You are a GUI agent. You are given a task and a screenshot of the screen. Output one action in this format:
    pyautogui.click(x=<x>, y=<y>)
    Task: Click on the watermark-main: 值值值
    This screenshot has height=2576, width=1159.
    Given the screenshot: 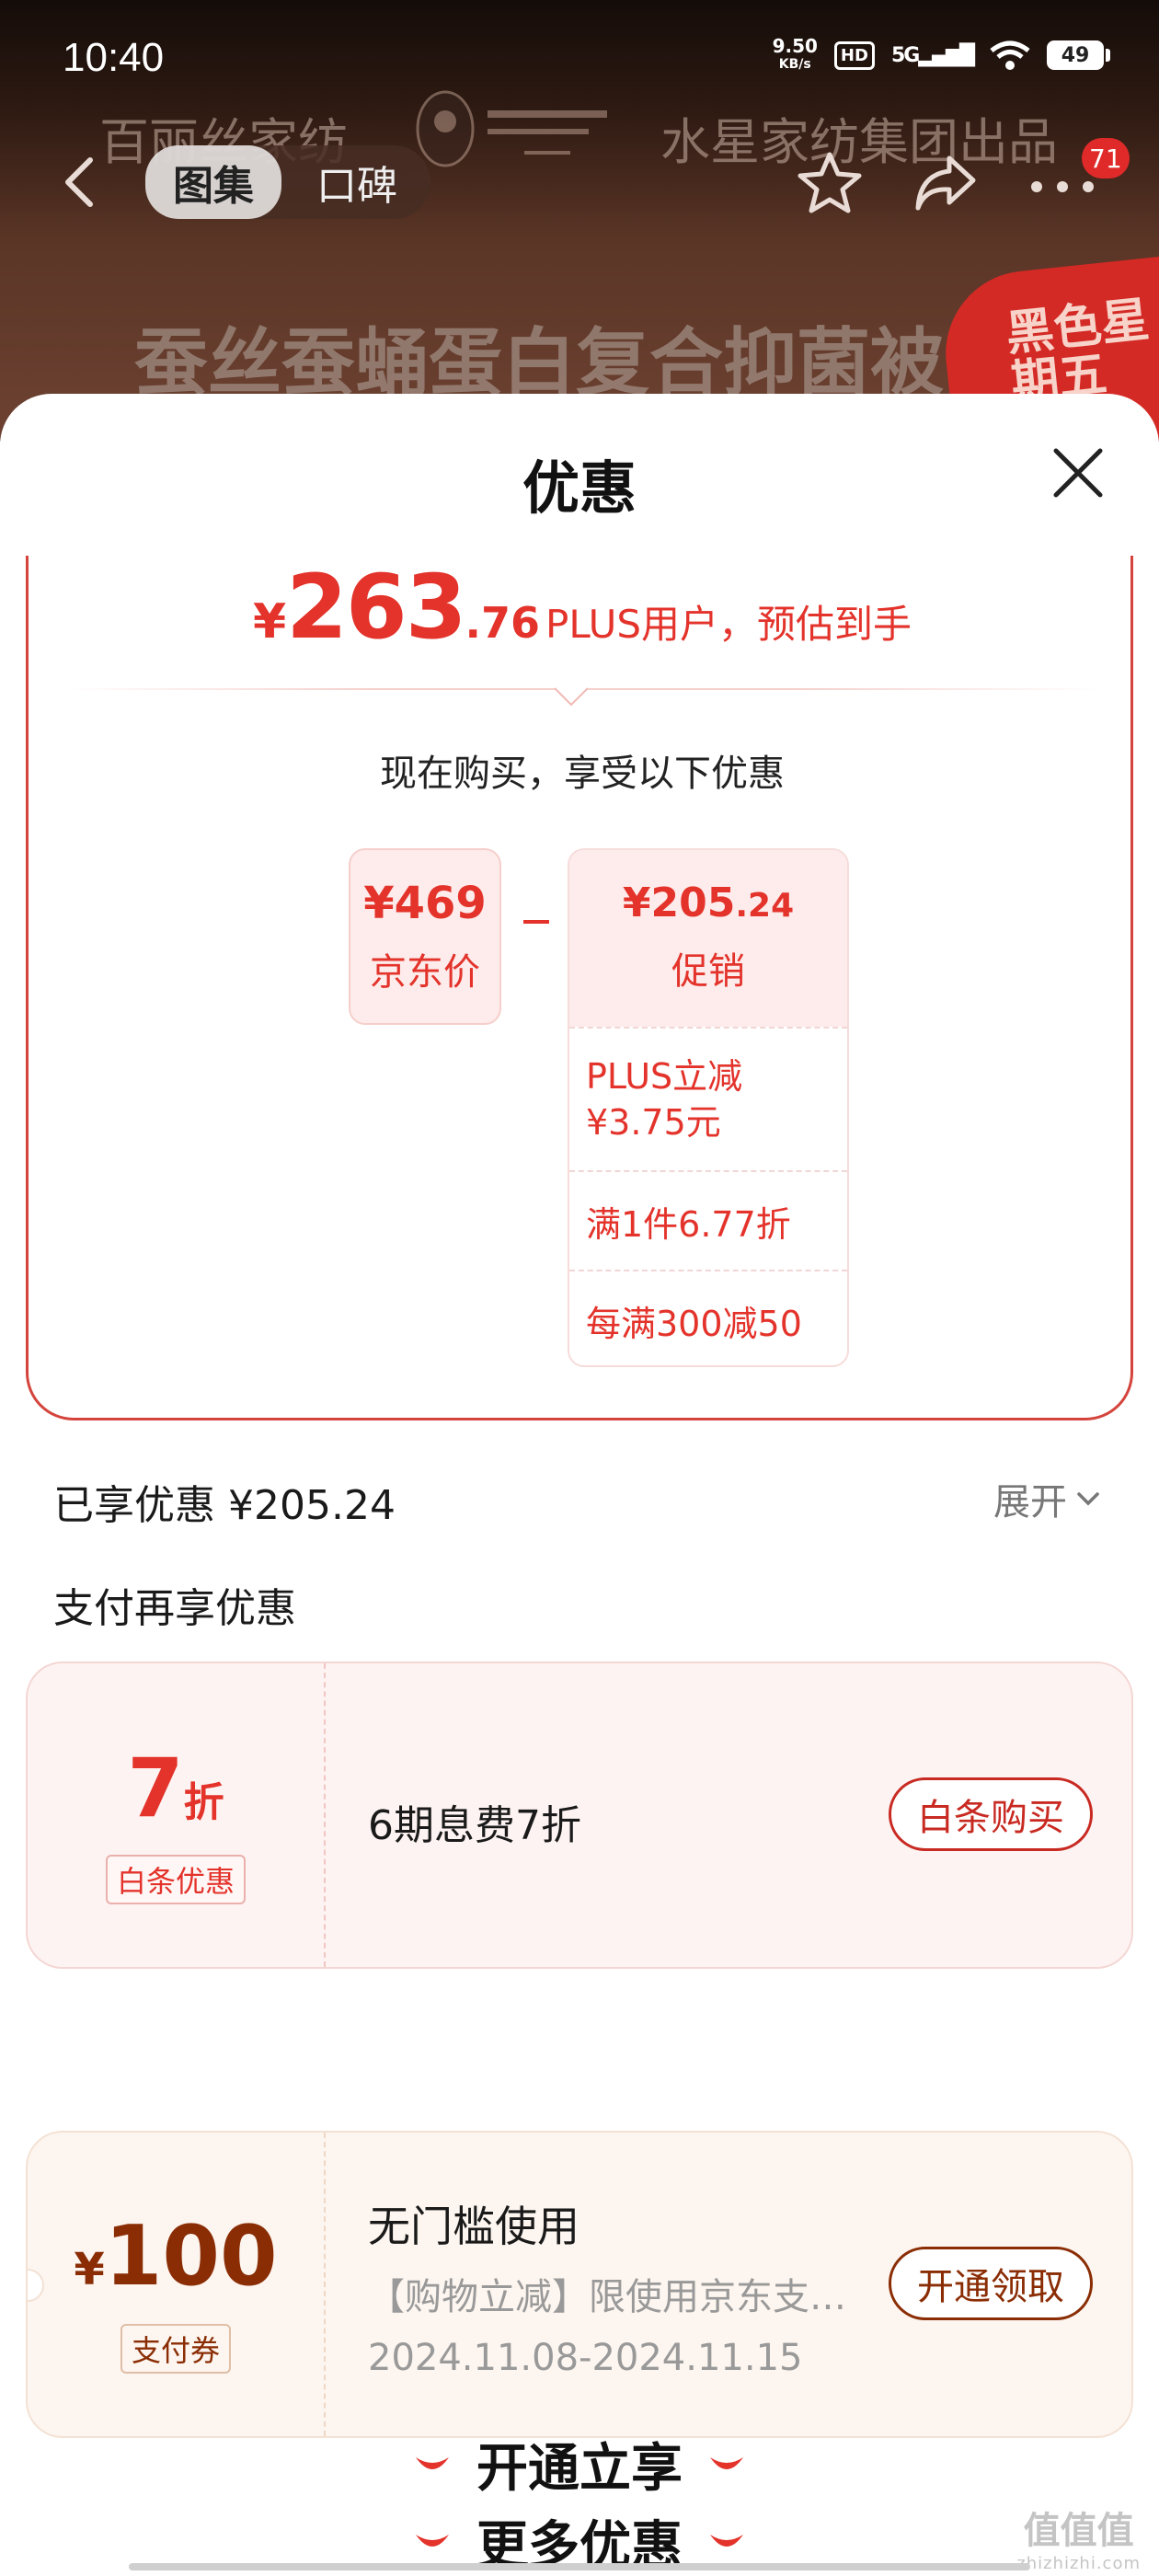 What is the action you would take?
    pyautogui.click(x=1078, y=2531)
    